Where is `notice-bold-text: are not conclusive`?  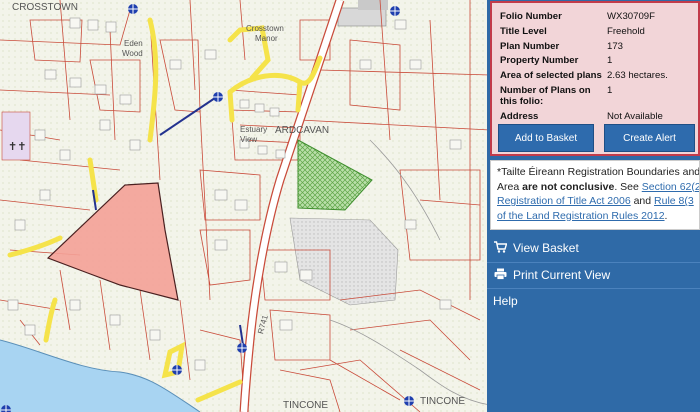 notice-bold-text: are not conclusive is located at coordinates (568, 186).